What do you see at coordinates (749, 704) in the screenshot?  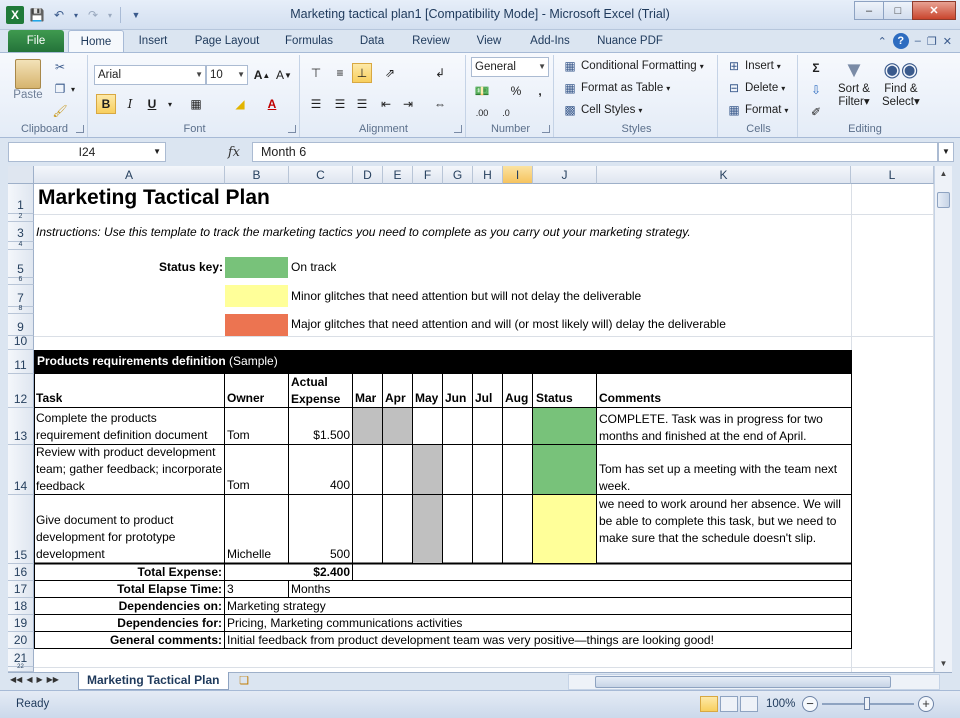 I see `page-break-view-icon` at bounding box center [749, 704].